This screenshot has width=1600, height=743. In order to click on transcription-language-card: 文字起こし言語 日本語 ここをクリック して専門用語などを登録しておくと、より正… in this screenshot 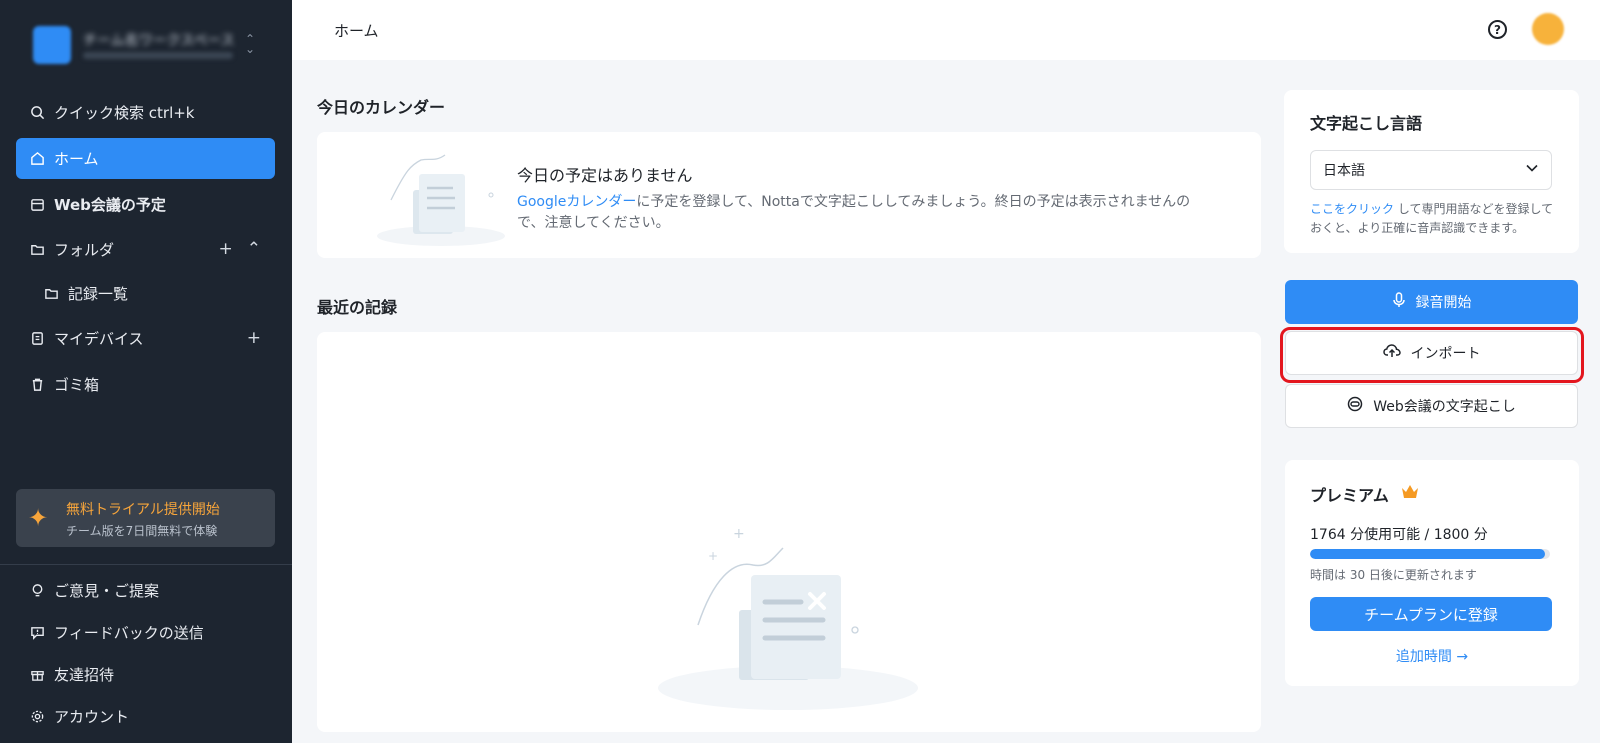, I will do `click(1431, 171)`.